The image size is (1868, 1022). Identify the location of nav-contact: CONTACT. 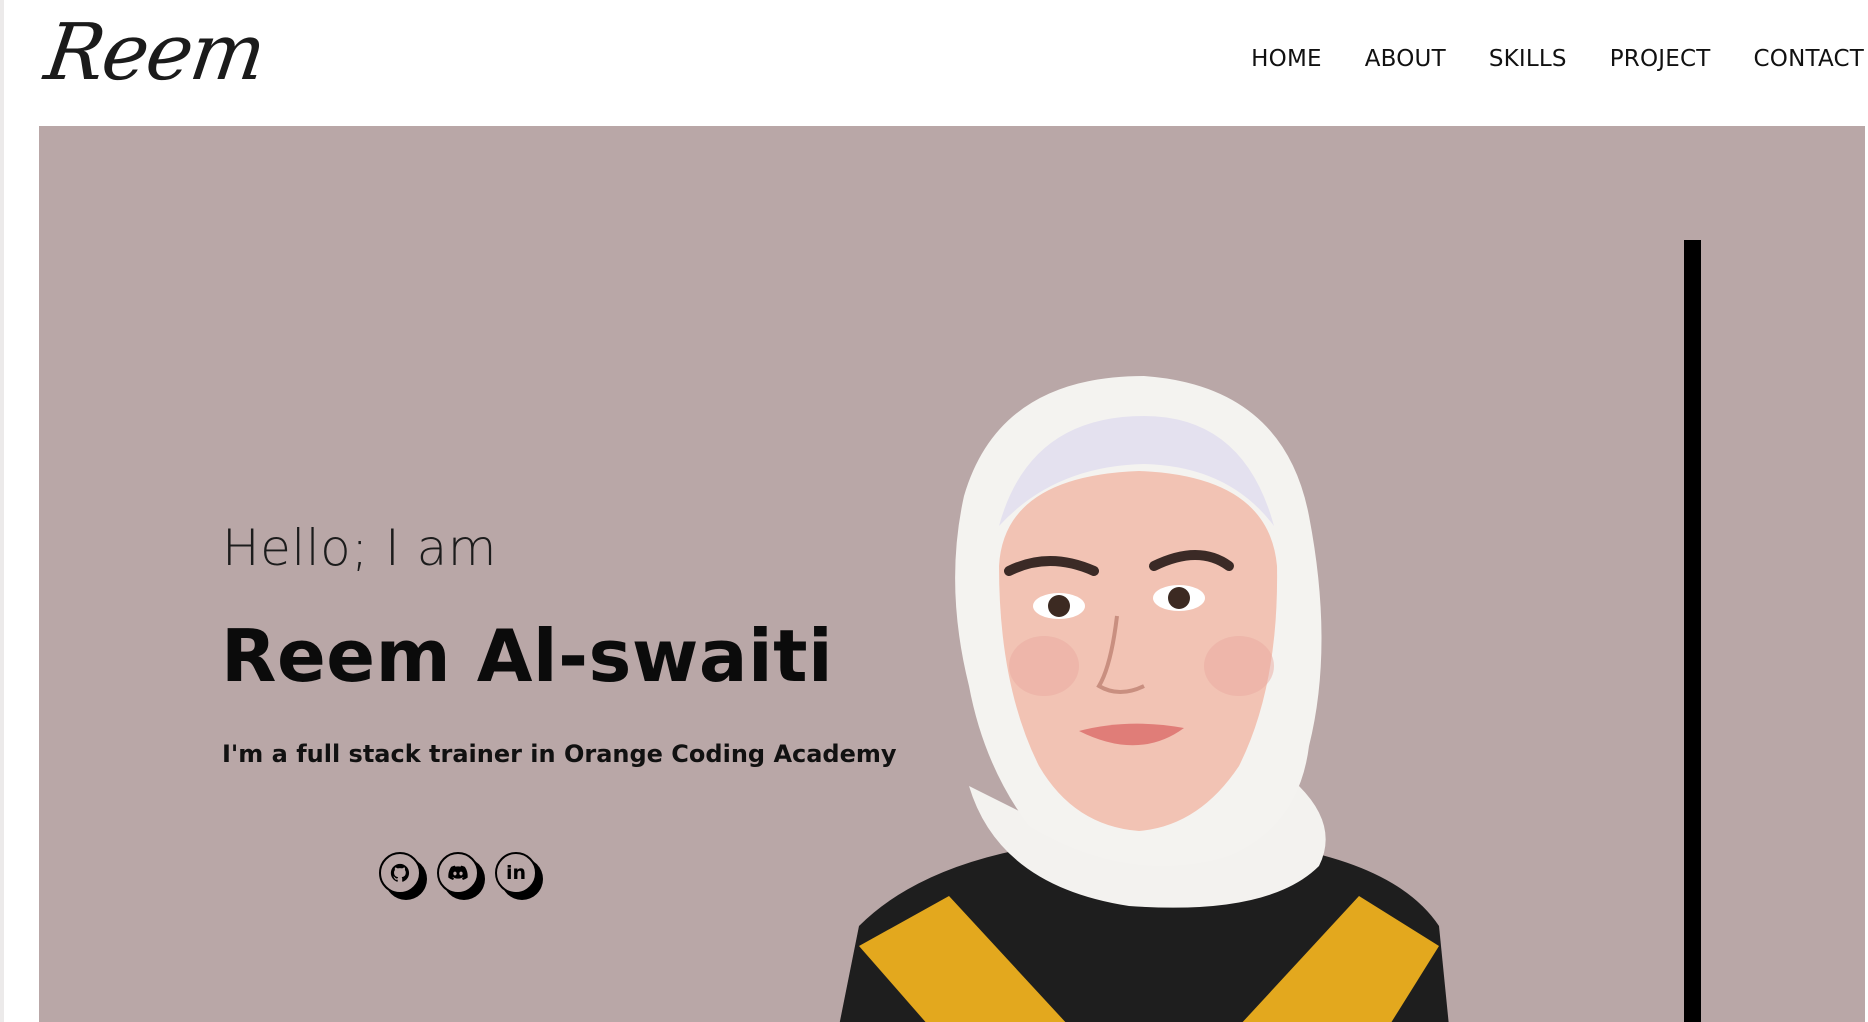
(1809, 59).